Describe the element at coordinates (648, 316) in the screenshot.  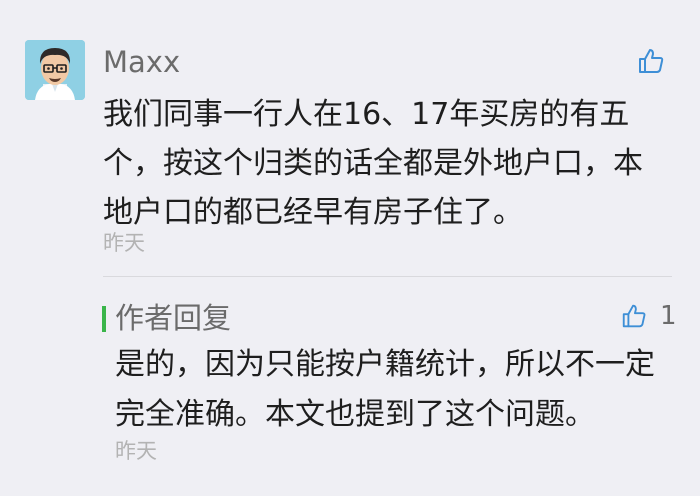
I see `reply-like-button: 1` at that location.